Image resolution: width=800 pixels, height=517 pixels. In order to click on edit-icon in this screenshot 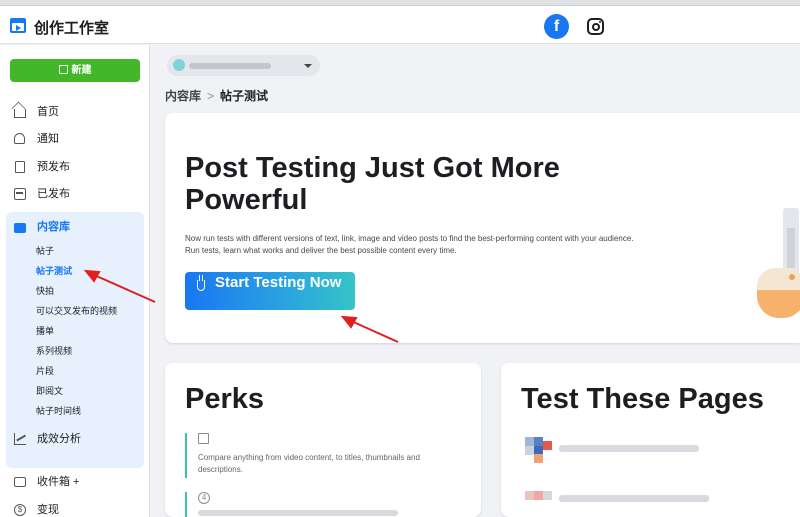, I will do `click(203, 438)`.